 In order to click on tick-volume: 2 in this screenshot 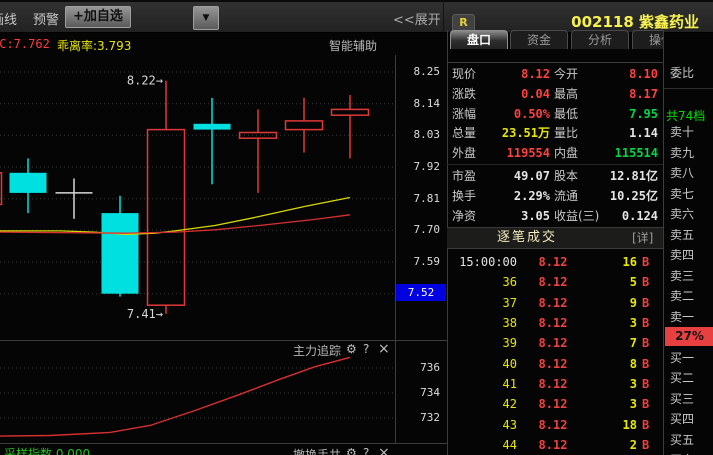, I will do `click(633, 445)`.